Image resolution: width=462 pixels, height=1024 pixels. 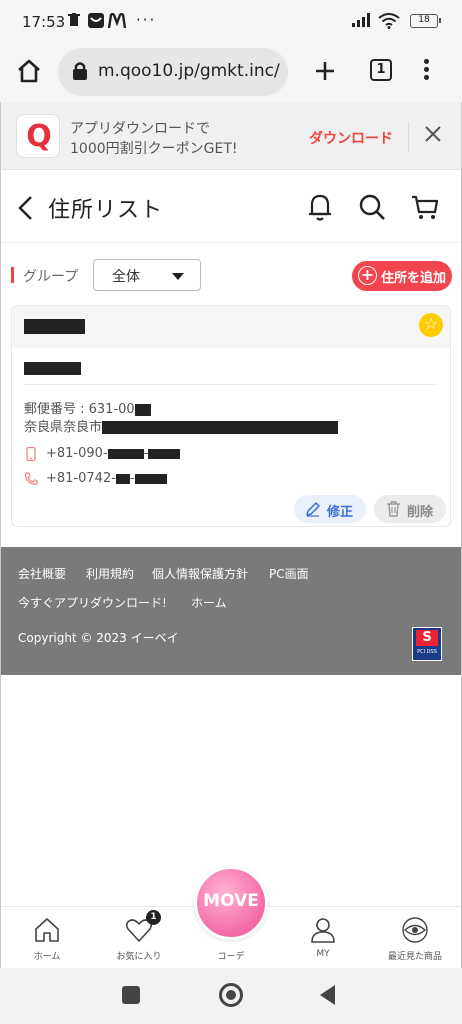 What do you see at coordinates (340, 512) in the screenshot?
I see `edit-label: 修正` at bounding box center [340, 512].